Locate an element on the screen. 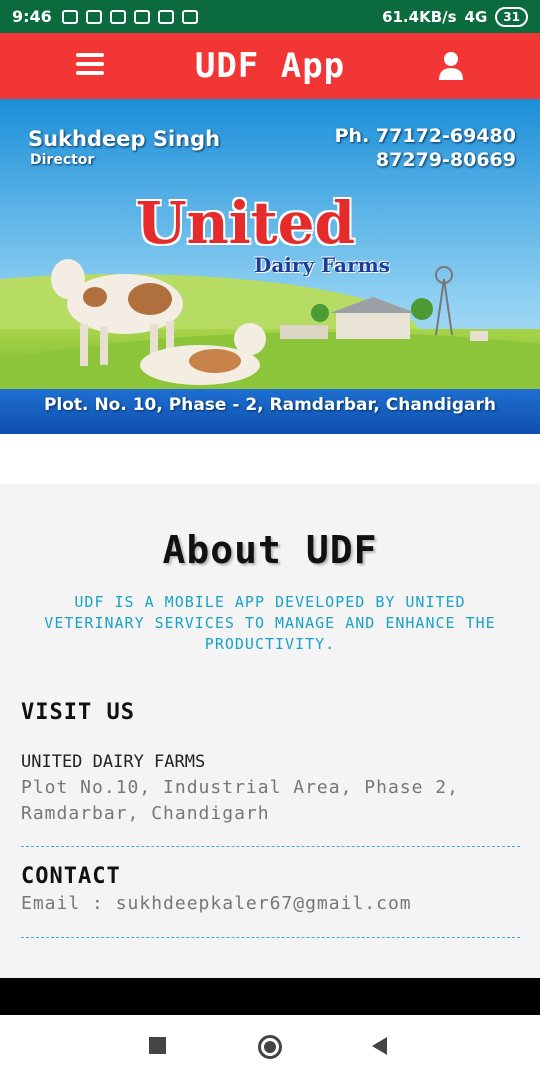 This screenshot has height=1080, width=540. contact-email: Email : sukhdeepkaler67@gmail.com is located at coordinates (216, 903).